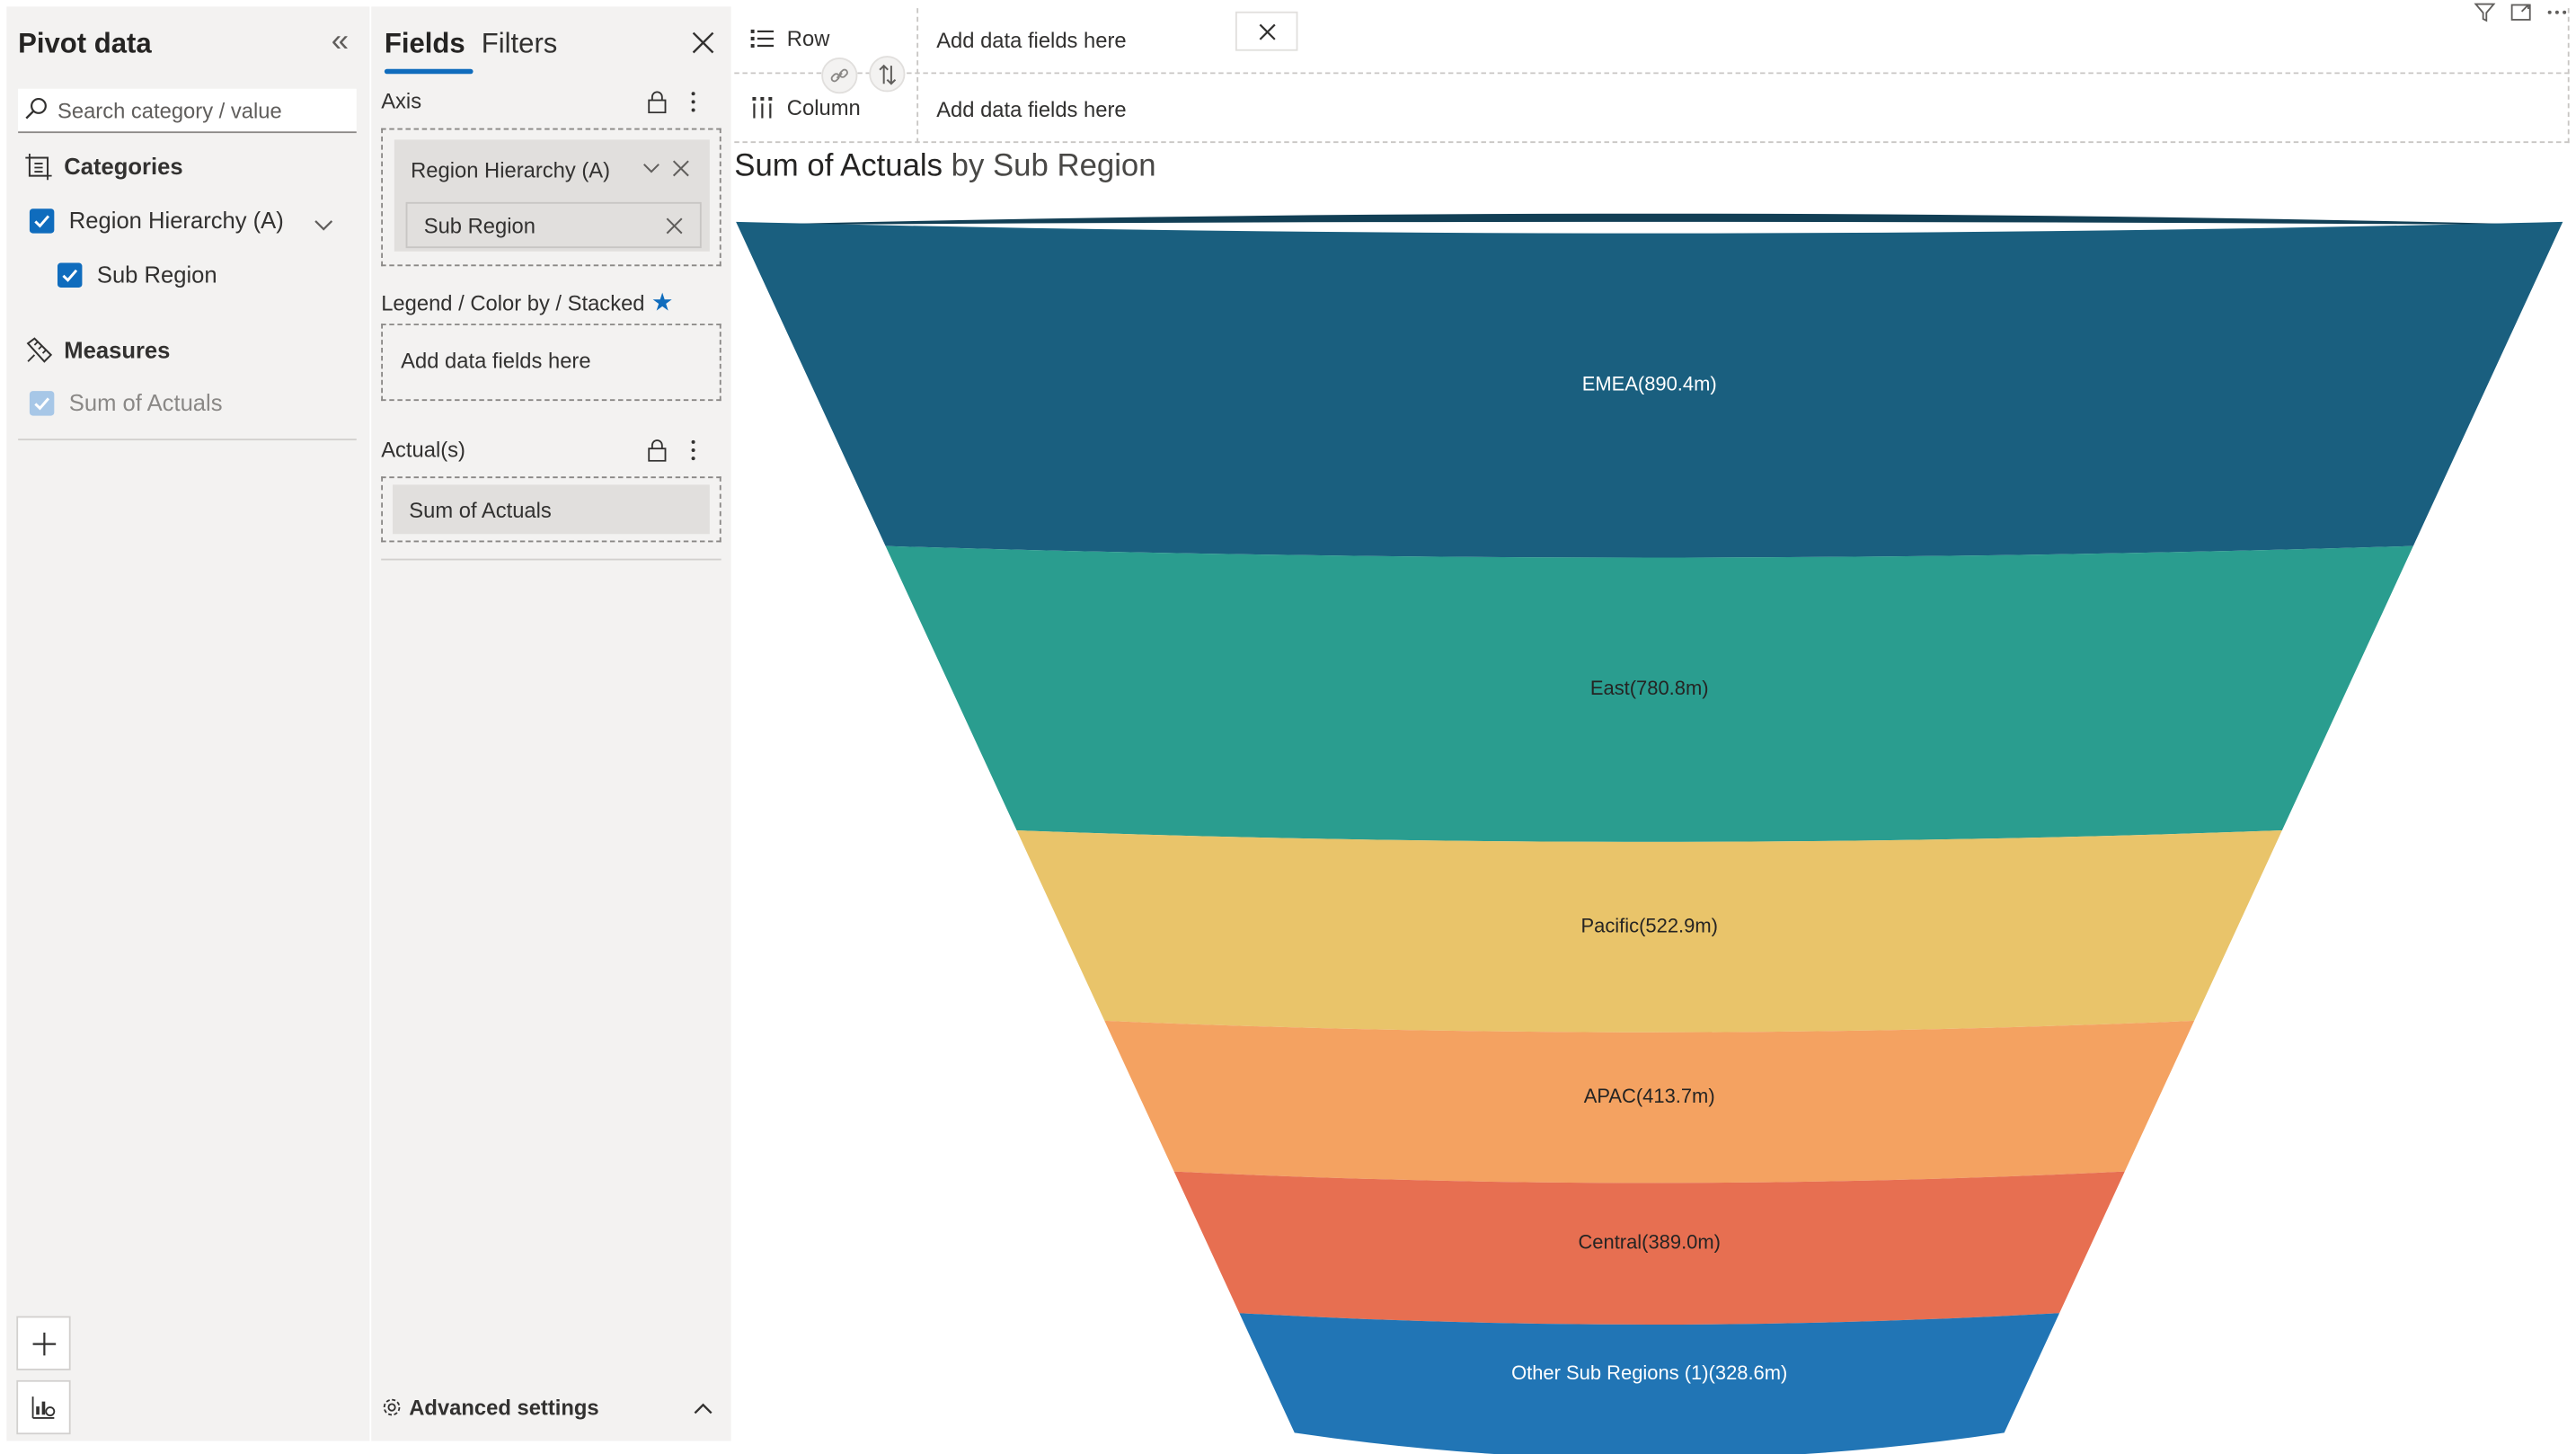 This screenshot has width=2576, height=1454. Describe the element at coordinates (429, 71) in the screenshot. I see `active-tab-indicator` at that location.